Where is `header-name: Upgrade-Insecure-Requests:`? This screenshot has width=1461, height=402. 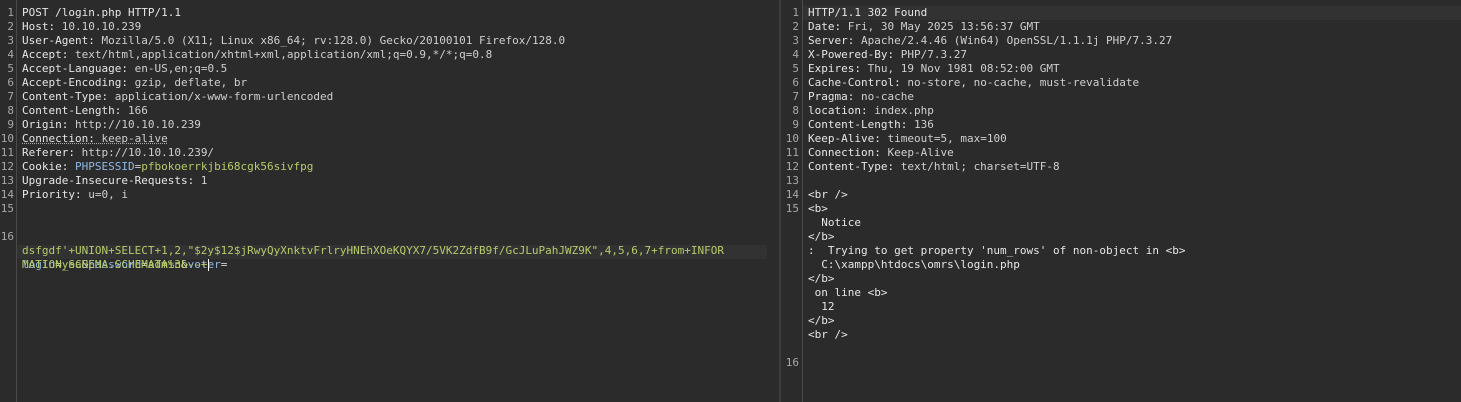
header-name: Upgrade-Insecure-Requests: is located at coordinates (108, 180).